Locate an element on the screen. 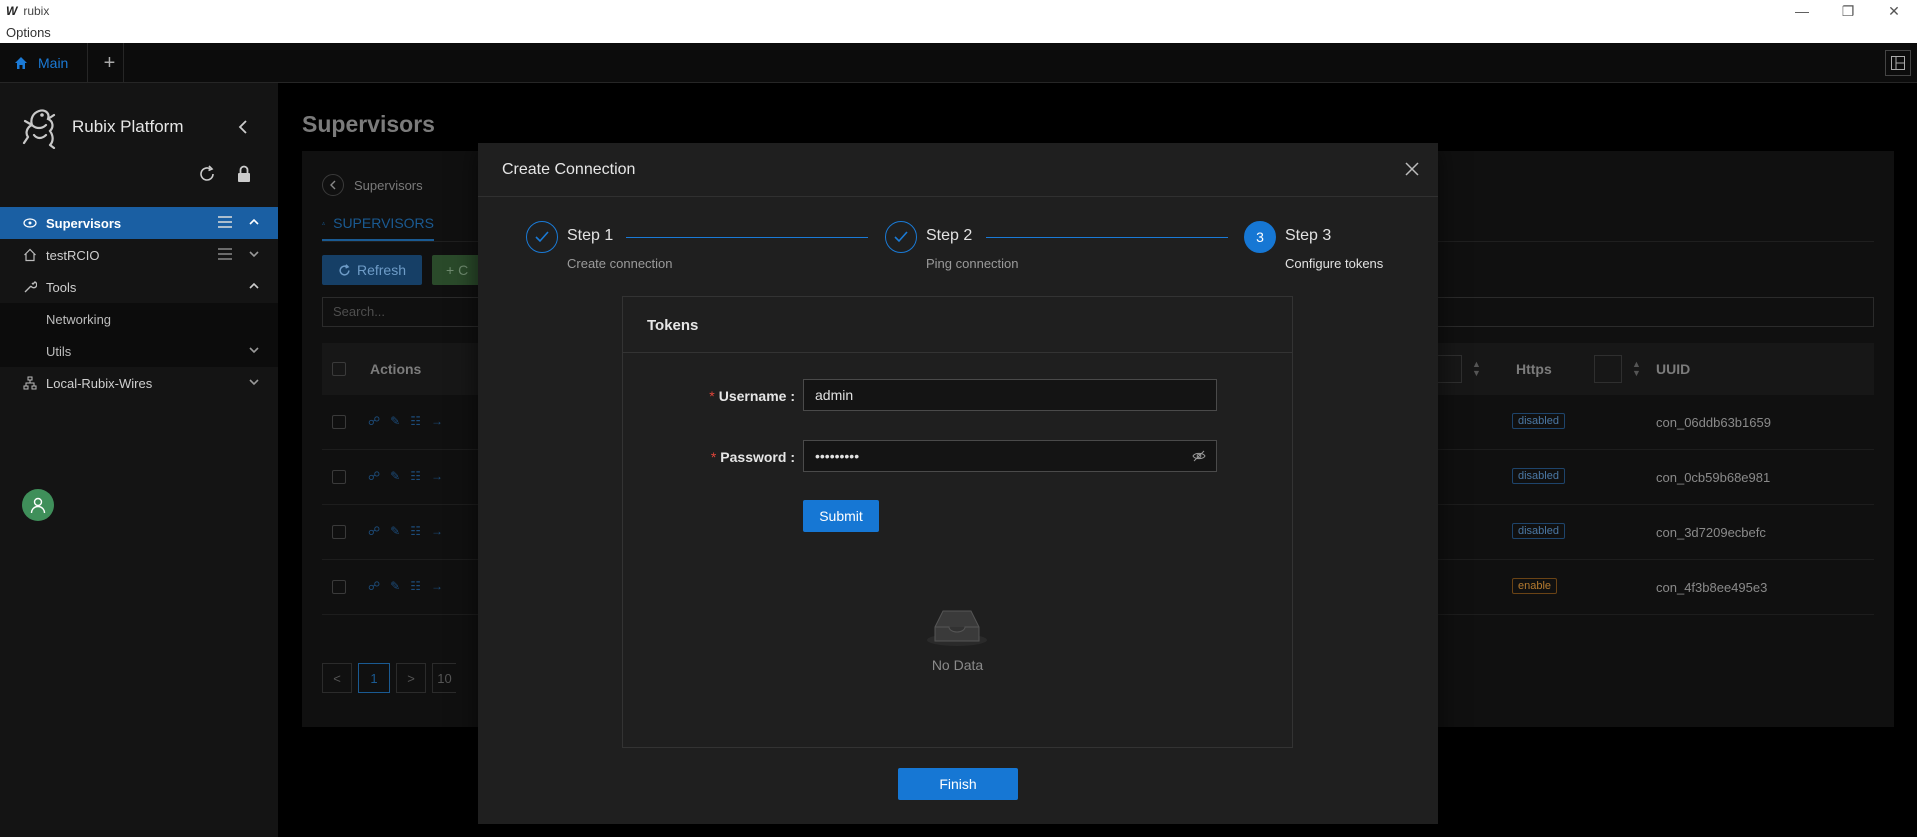 Image resolution: width=1917 pixels, height=837 pixels. sidebar-item-label: testRCIO is located at coordinates (73, 255).